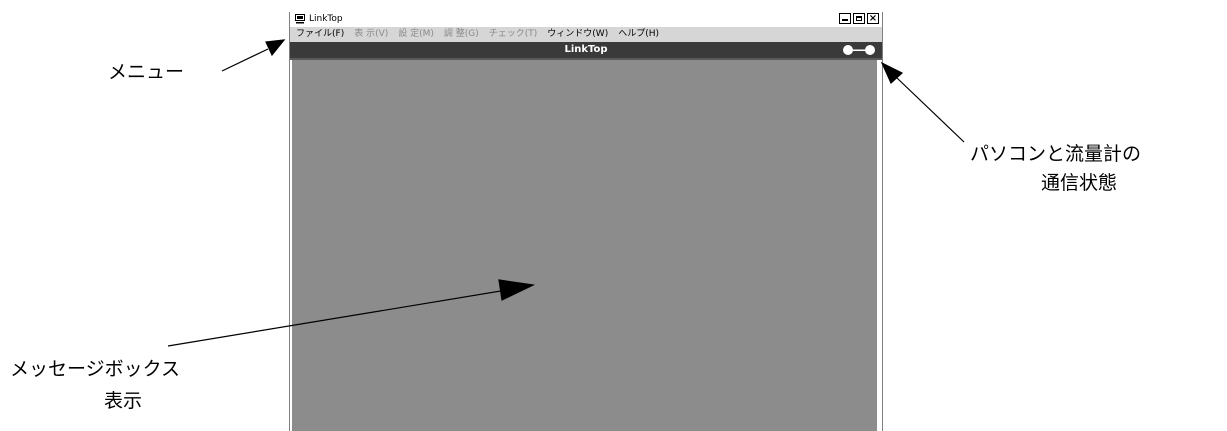  Describe the element at coordinates (922, 102) in the screenshot. I see `arrow-to-status` at that location.